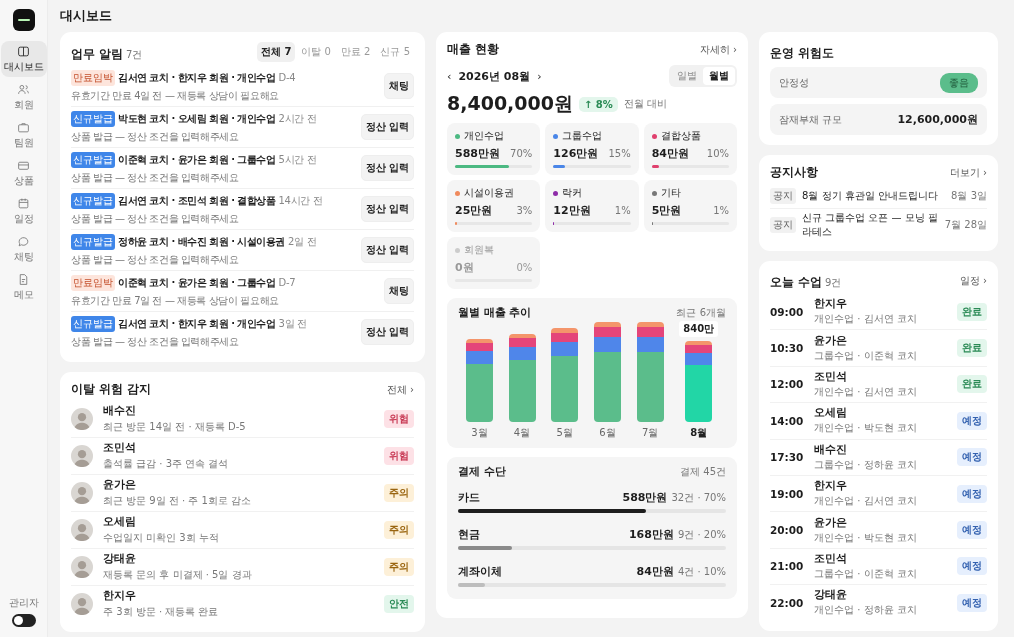 The width and height of the screenshot is (1014, 637). Describe the element at coordinates (972, 384) in the screenshot. I see `status-badge: 완료` at that location.